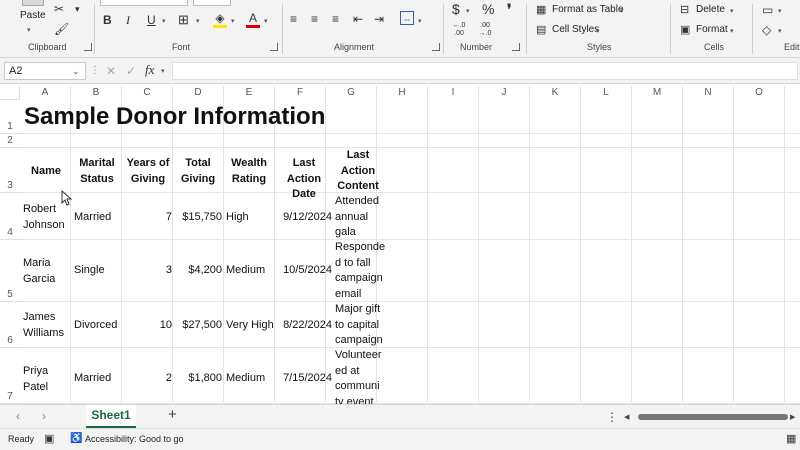 This screenshot has width=800, height=450. I want to click on decrease-decimal-button: .00 →.0, so click(485, 30).